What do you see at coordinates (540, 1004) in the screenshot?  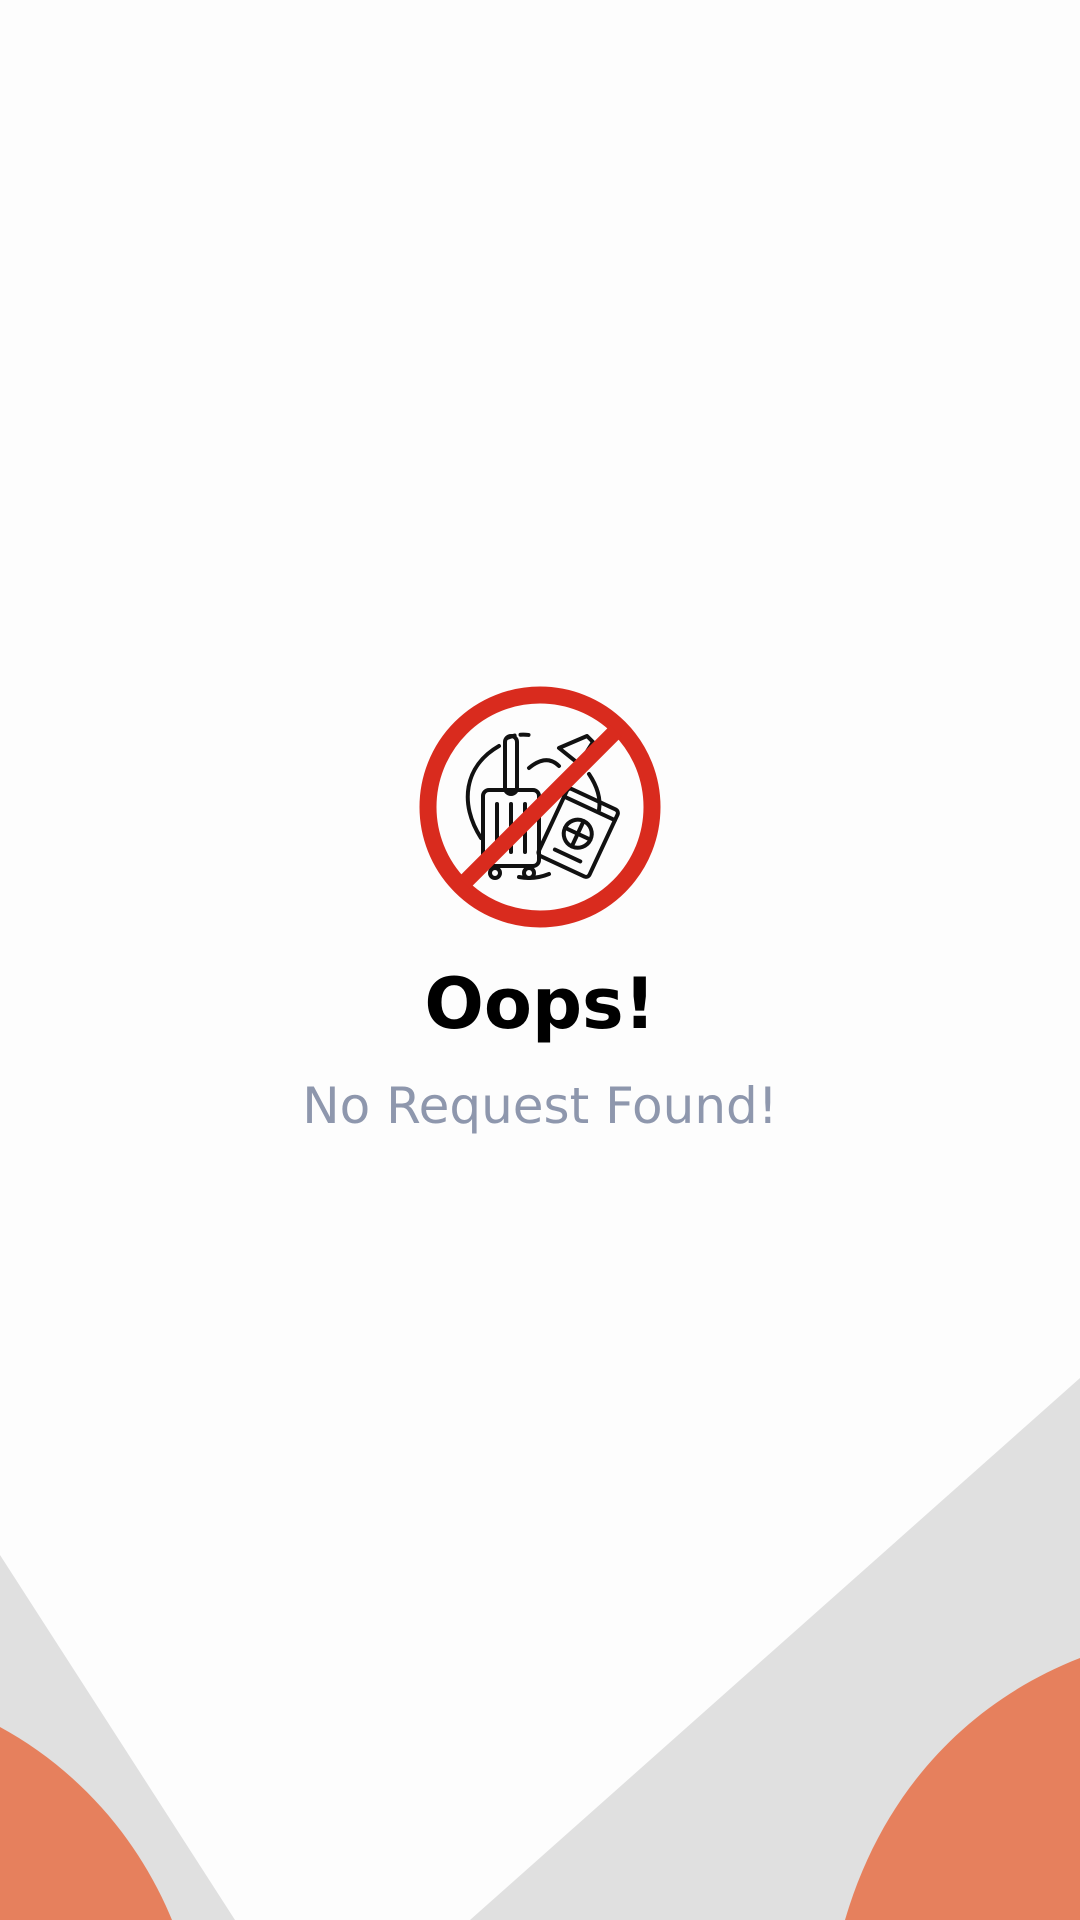 I see `empty-title: Oops!` at bounding box center [540, 1004].